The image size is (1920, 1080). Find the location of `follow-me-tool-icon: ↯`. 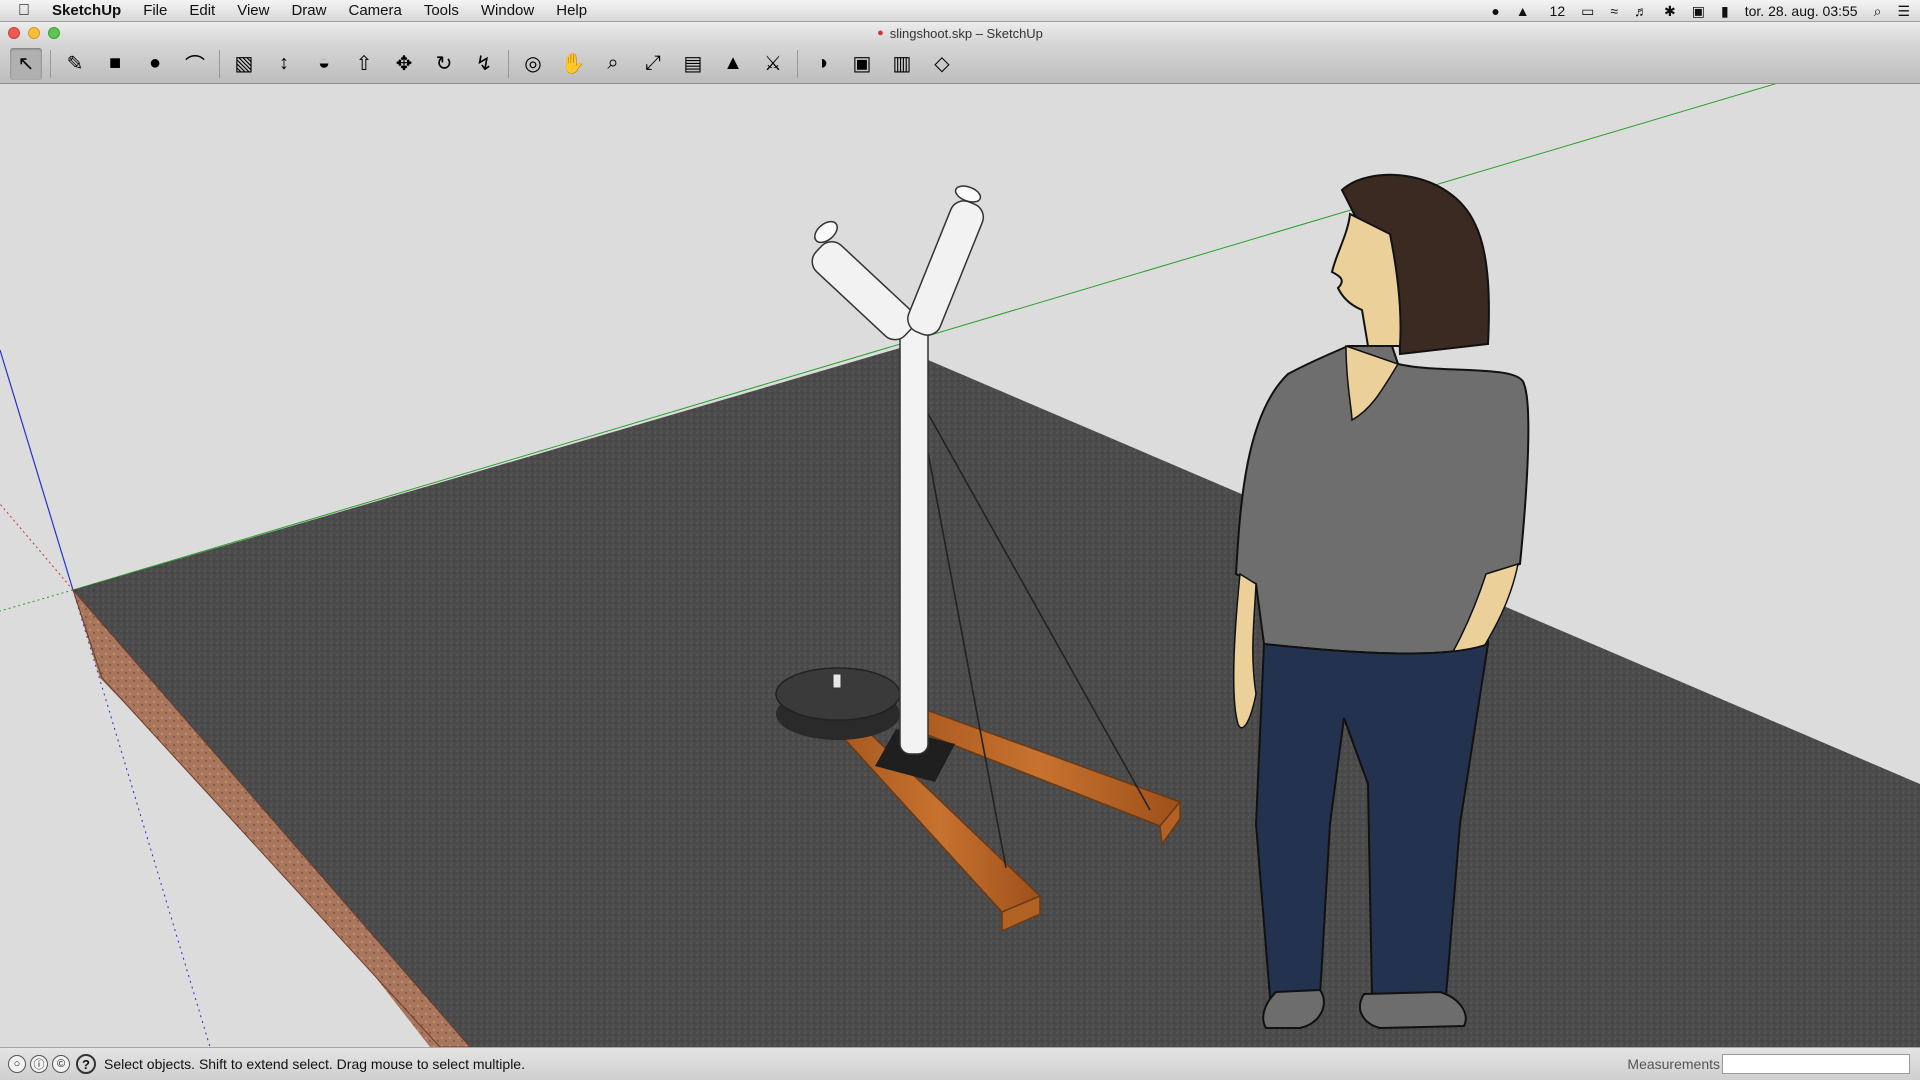

follow-me-tool-icon: ↯ is located at coordinates (484, 64).